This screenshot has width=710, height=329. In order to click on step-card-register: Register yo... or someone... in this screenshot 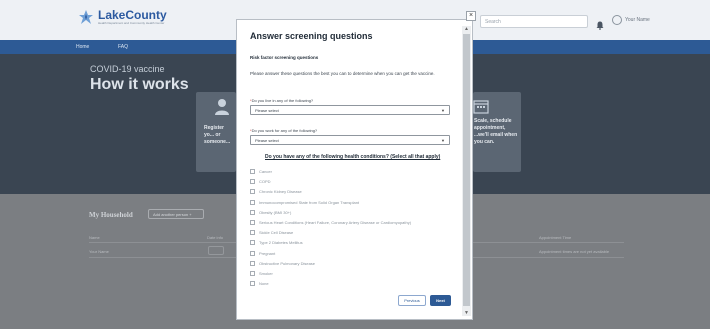, I will do `click(216, 132)`.